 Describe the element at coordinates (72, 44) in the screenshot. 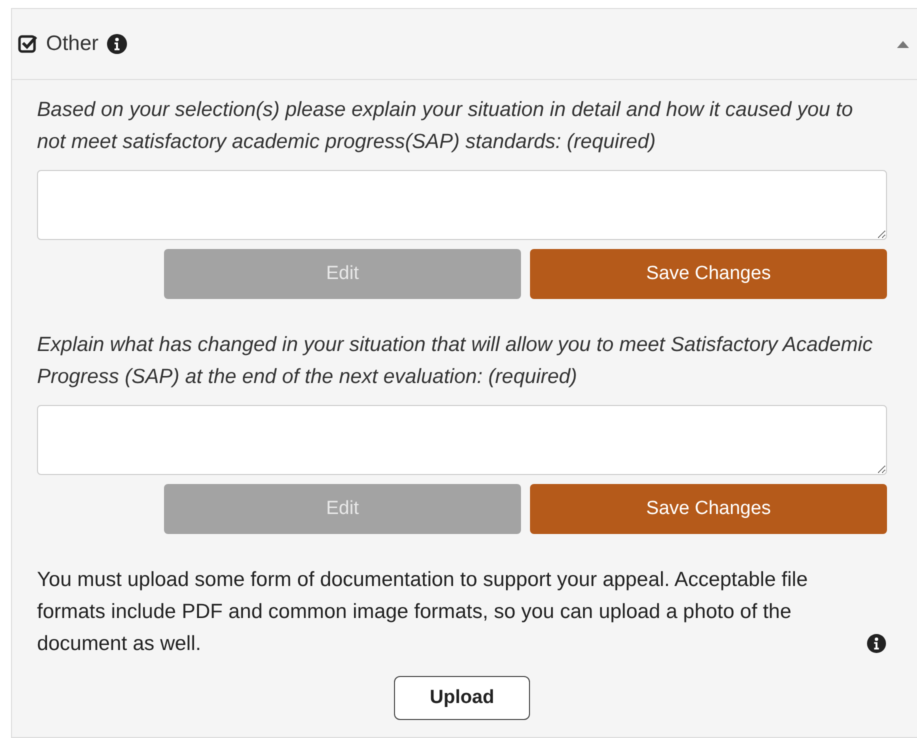

I see `panel-title: Other` at that location.